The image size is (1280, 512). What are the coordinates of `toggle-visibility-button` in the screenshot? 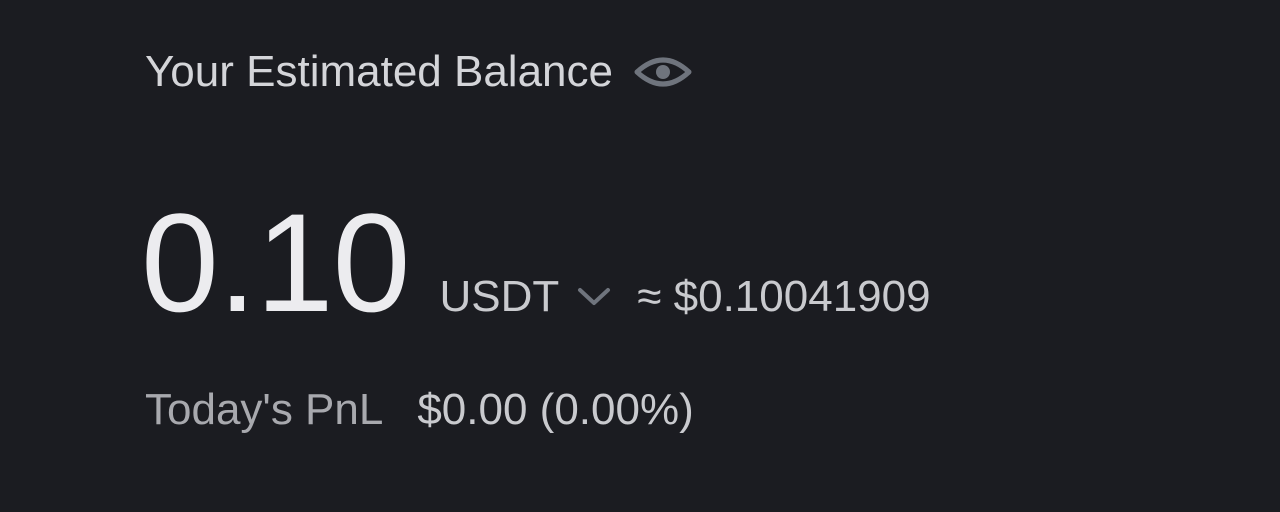 It's located at (663, 72).